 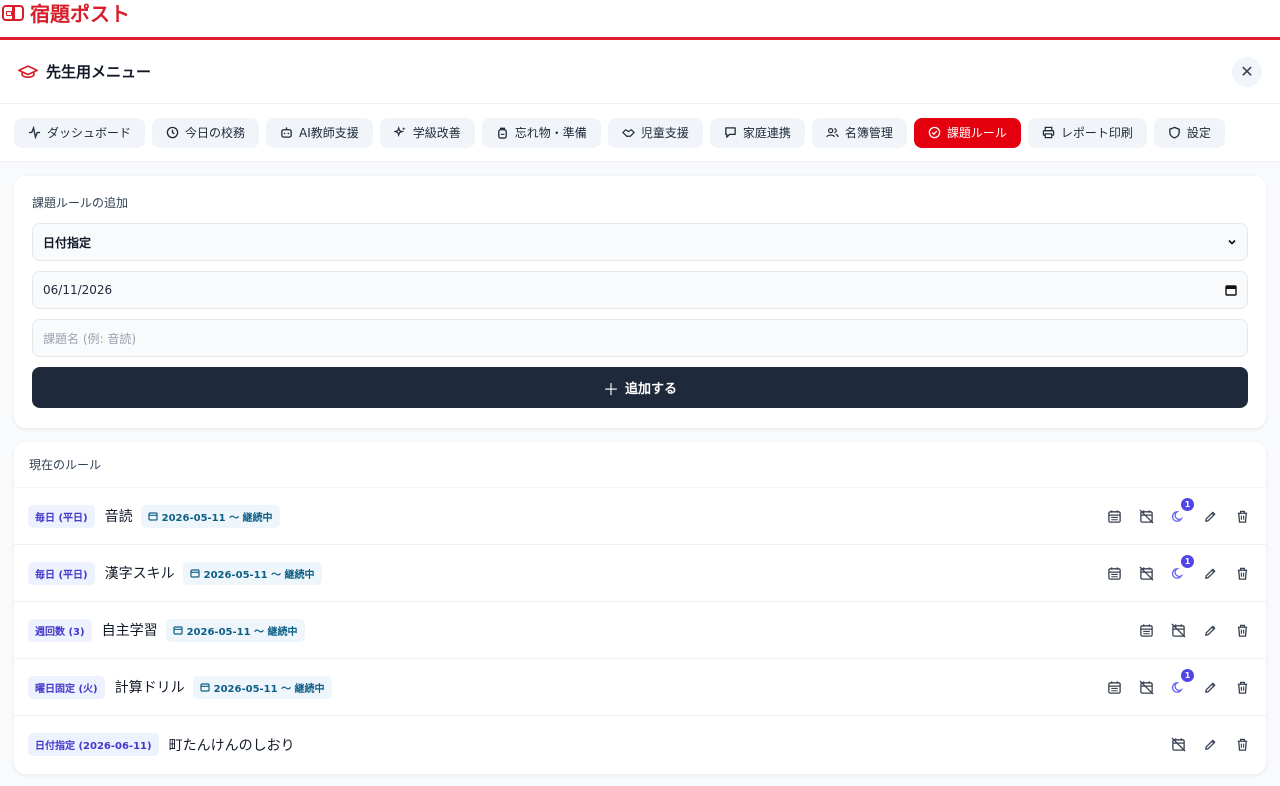 What do you see at coordinates (655, 132) in the screenshot?
I see `tab-6: 児童支援` at bounding box center [655, 132].